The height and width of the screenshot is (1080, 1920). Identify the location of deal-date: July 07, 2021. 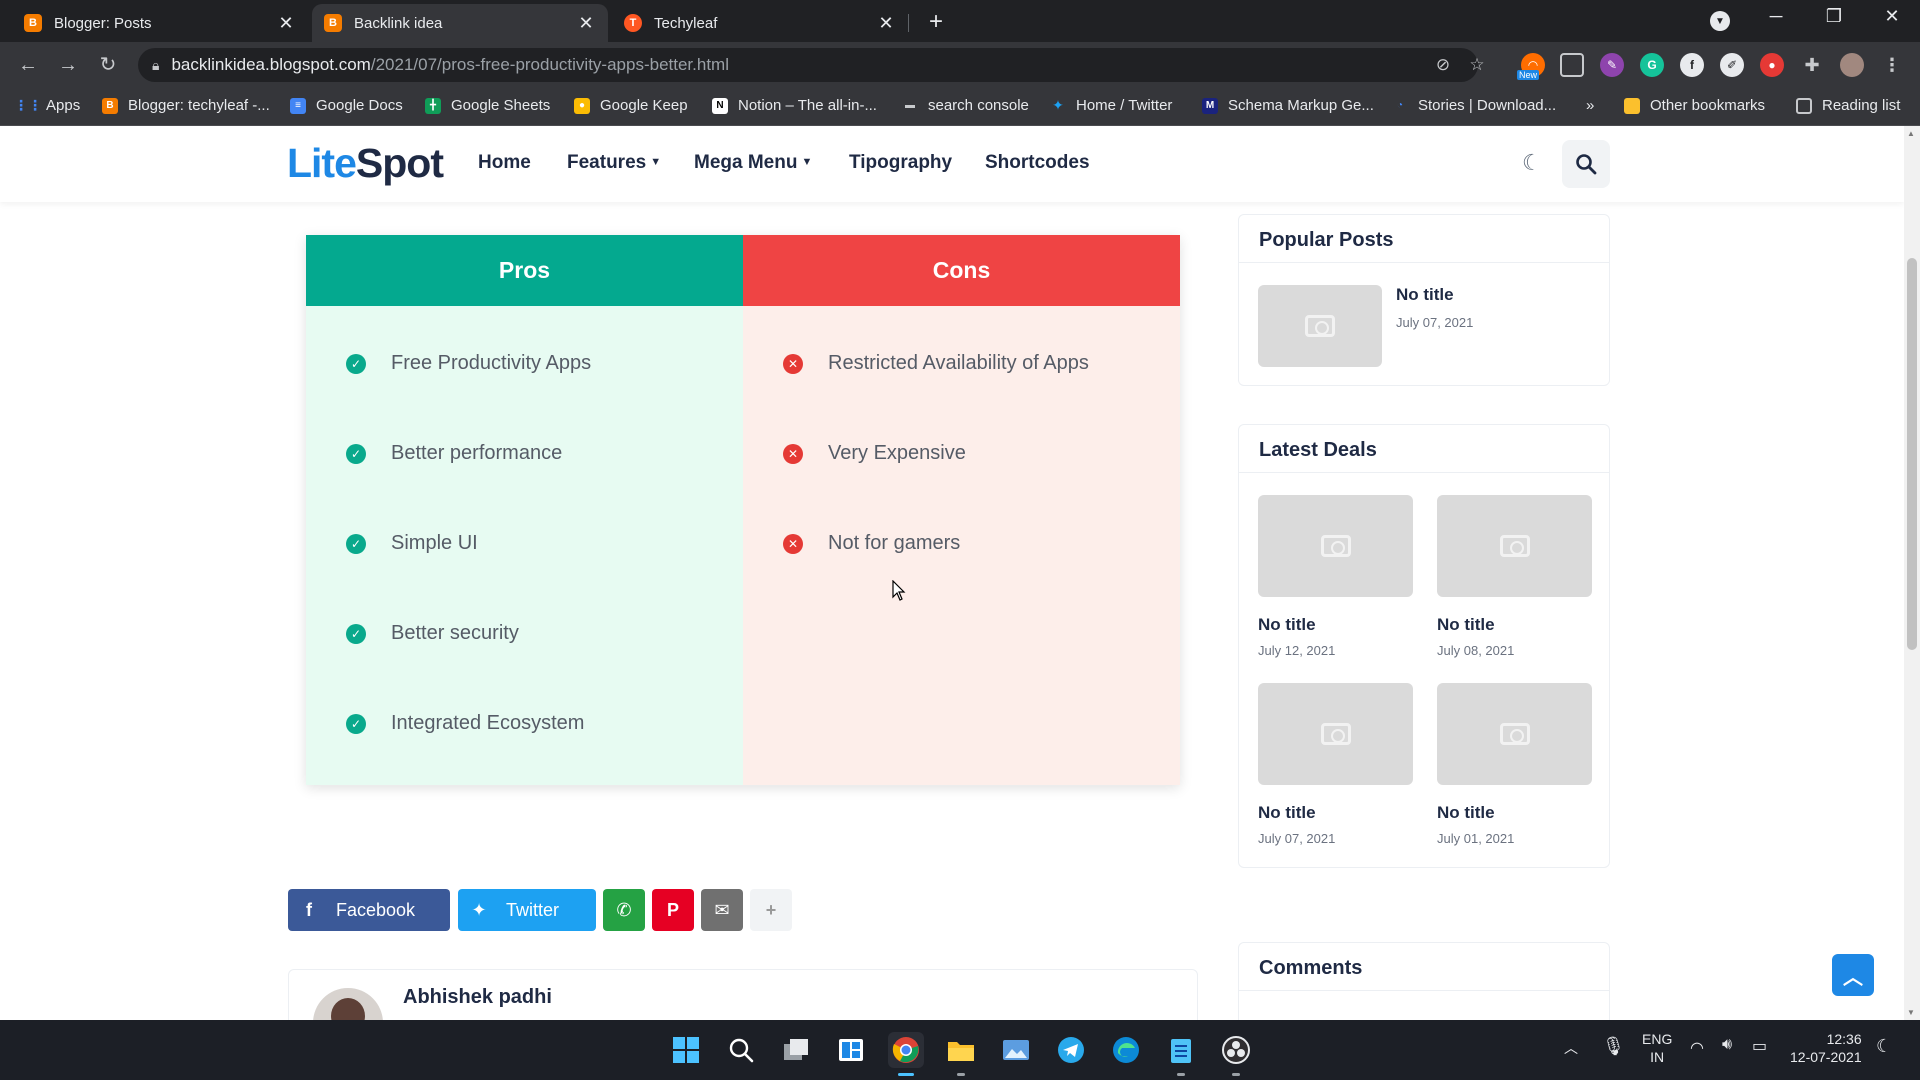
(1297, 838).